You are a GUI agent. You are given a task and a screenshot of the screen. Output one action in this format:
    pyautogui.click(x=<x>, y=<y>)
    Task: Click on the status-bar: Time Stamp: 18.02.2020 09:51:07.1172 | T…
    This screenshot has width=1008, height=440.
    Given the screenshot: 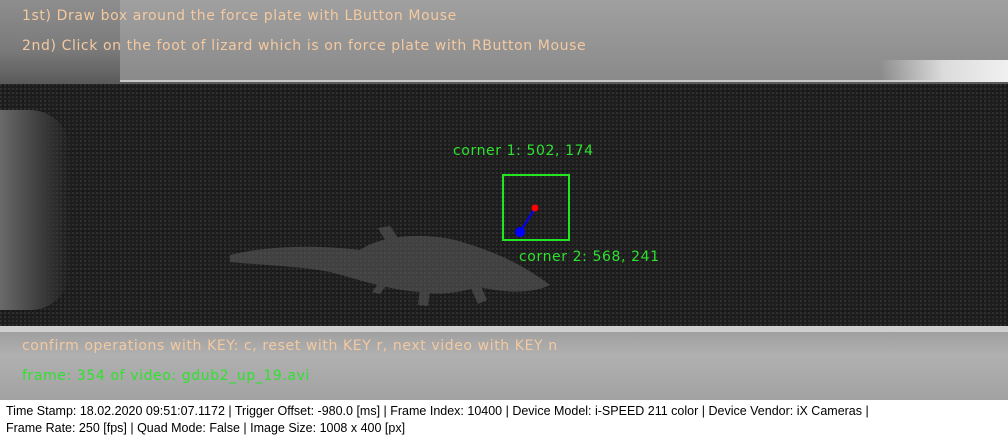 What is the action you would take?
    pyautogui.click(x=504, y=420)
    